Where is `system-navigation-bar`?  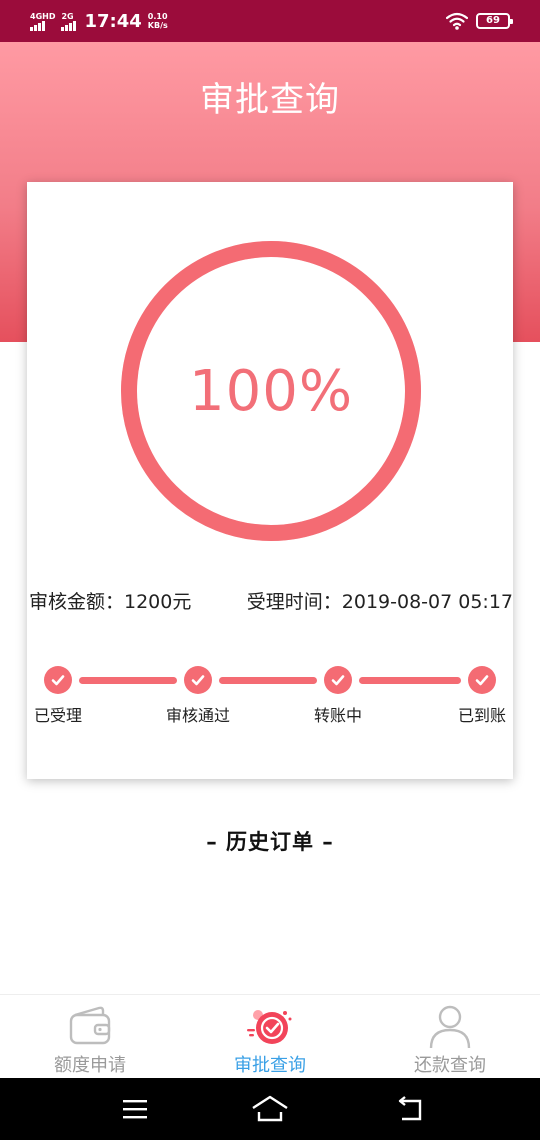
system-navigation-bar is located at coordinates (270, 1109).